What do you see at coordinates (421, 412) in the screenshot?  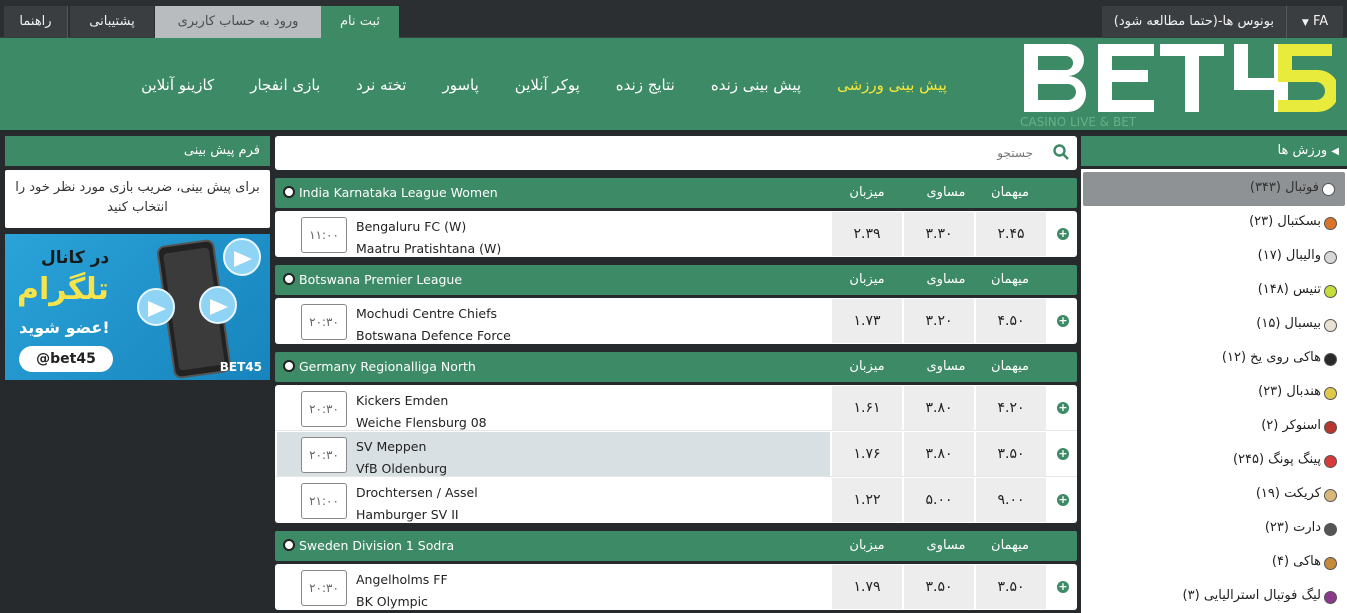 I see `match-teams: Kickers Emden Weiche Flensburg 08` at bounding box center [421, 412].